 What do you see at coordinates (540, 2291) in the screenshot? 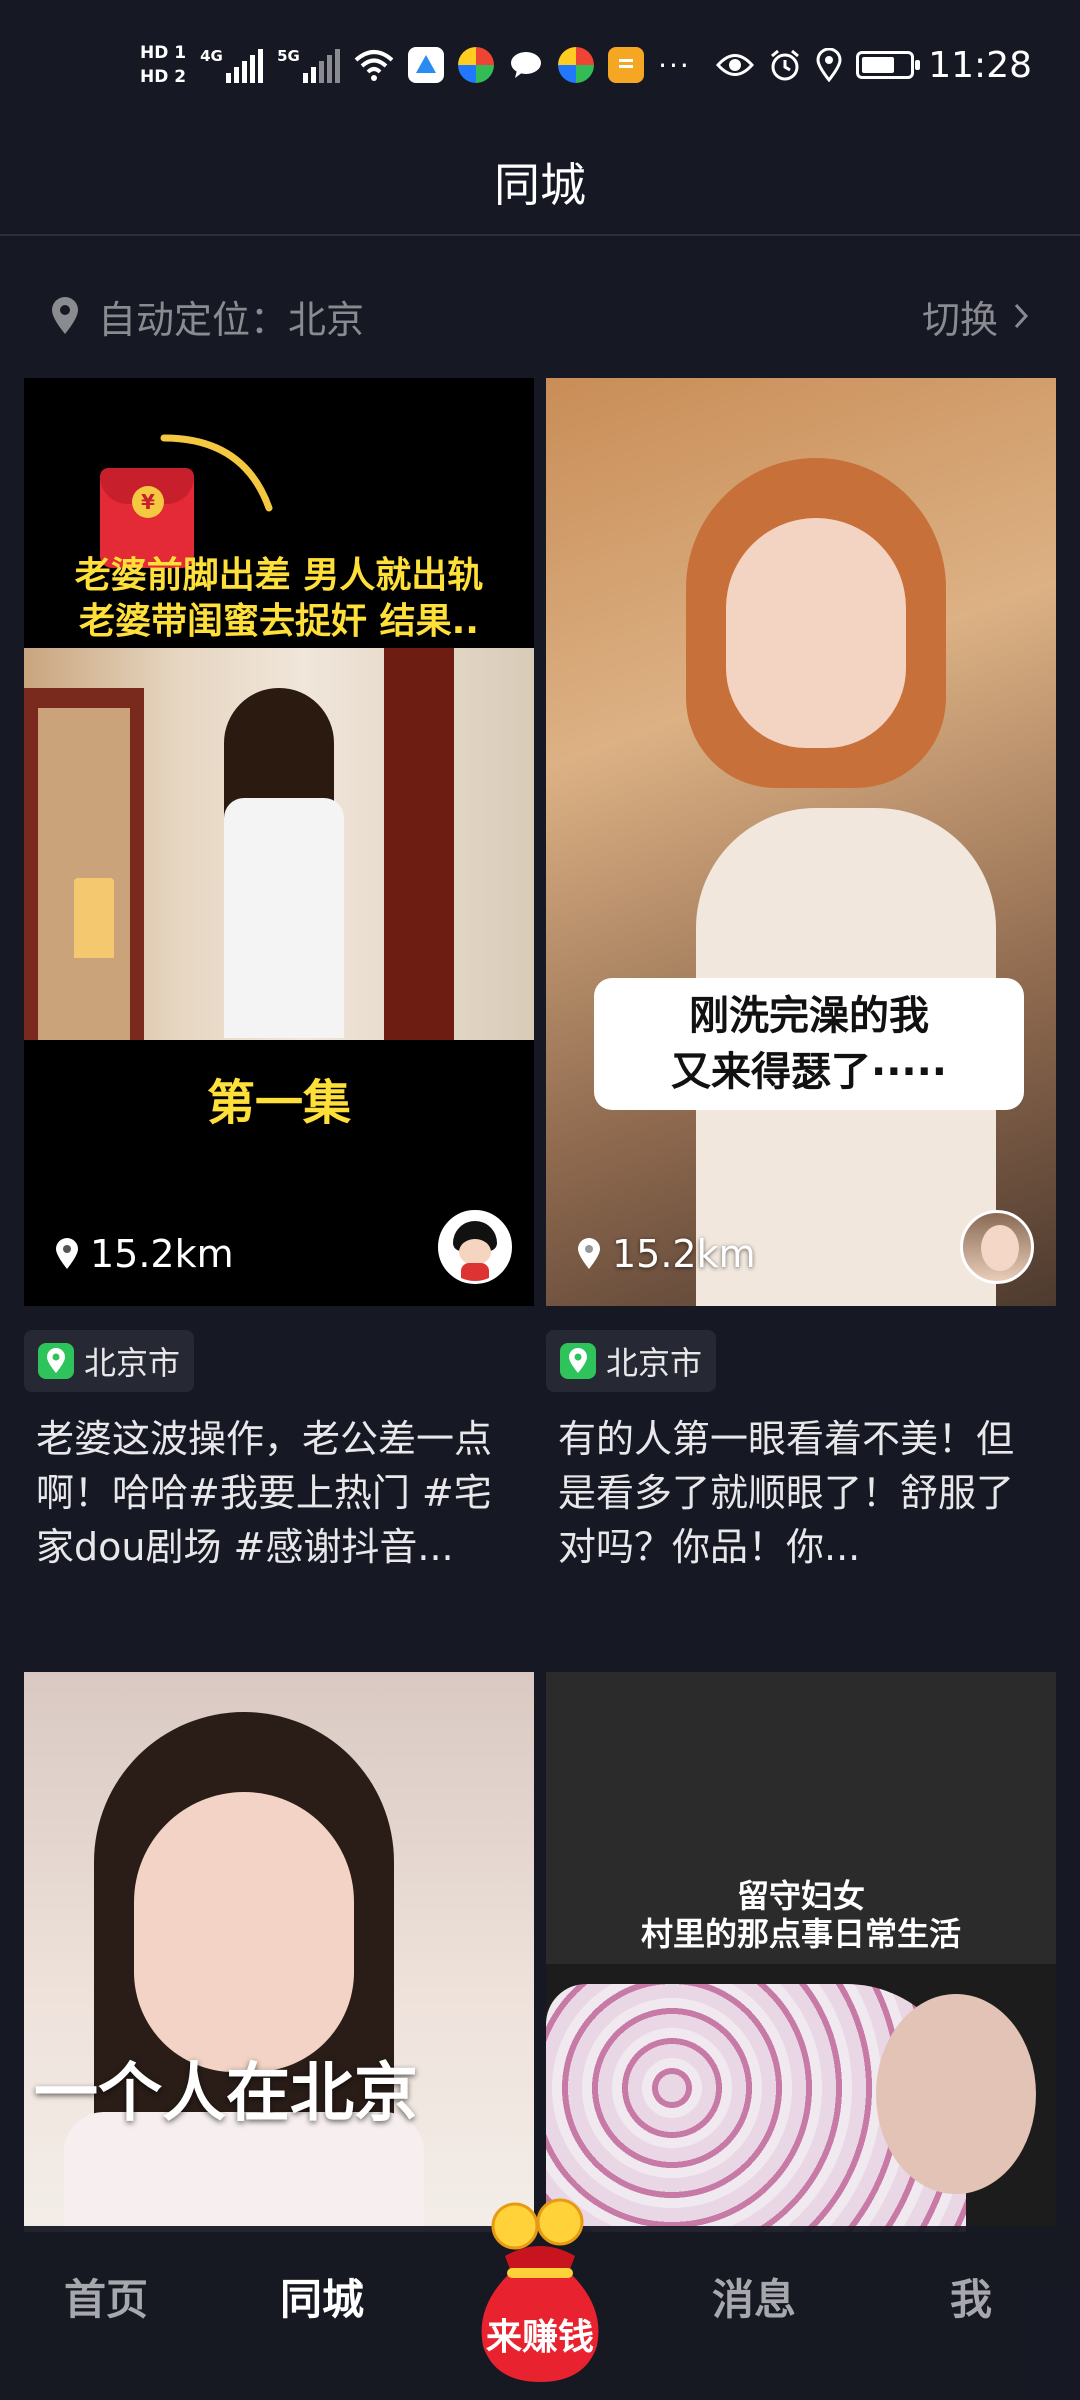
I see `earn-money-button: 来赚钱` at bounding box center [540, 2291].